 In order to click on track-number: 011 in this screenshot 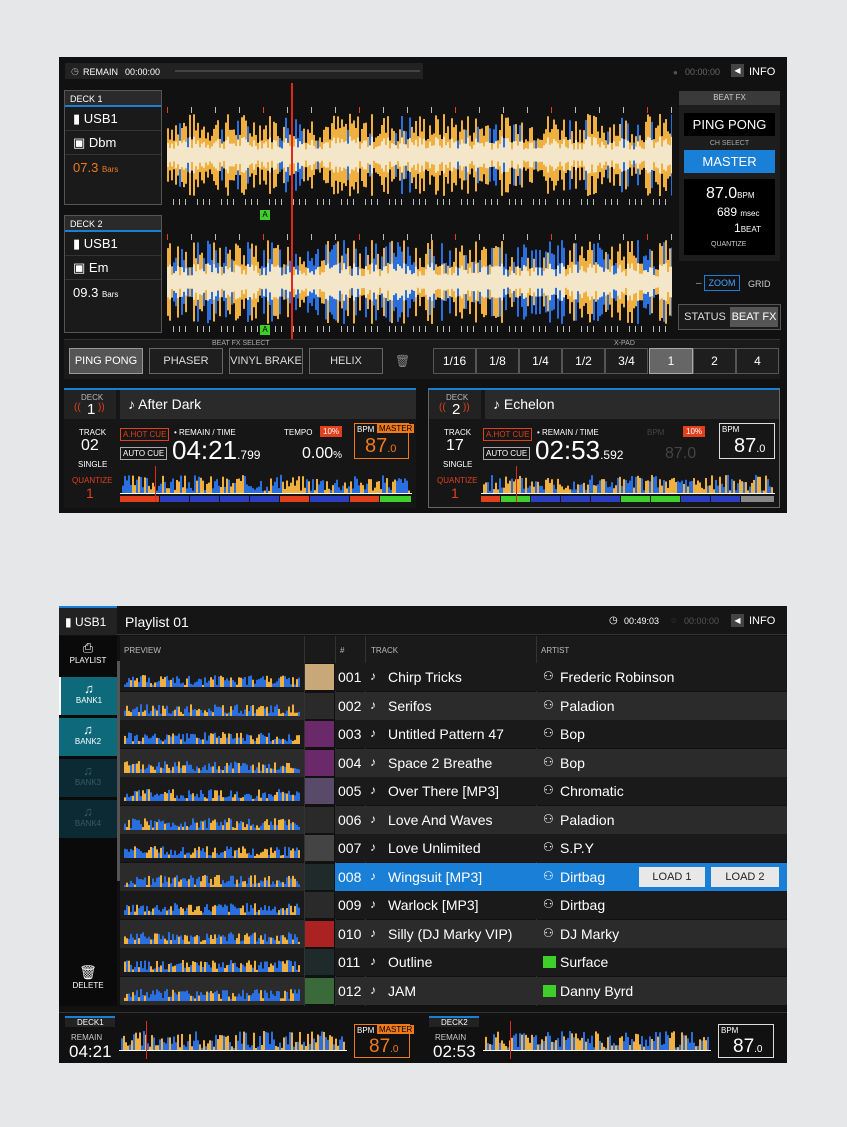, I will do `click(349, 962)`.